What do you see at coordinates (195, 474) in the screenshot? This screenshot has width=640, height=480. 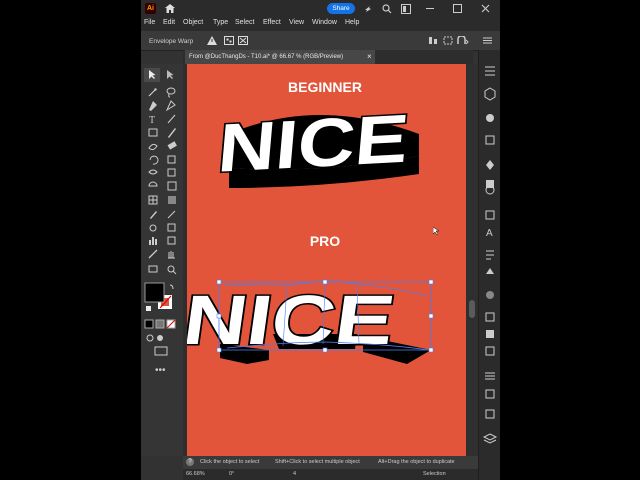 I see `zoom-field: 66.68%` at bounding box center [195, 474].